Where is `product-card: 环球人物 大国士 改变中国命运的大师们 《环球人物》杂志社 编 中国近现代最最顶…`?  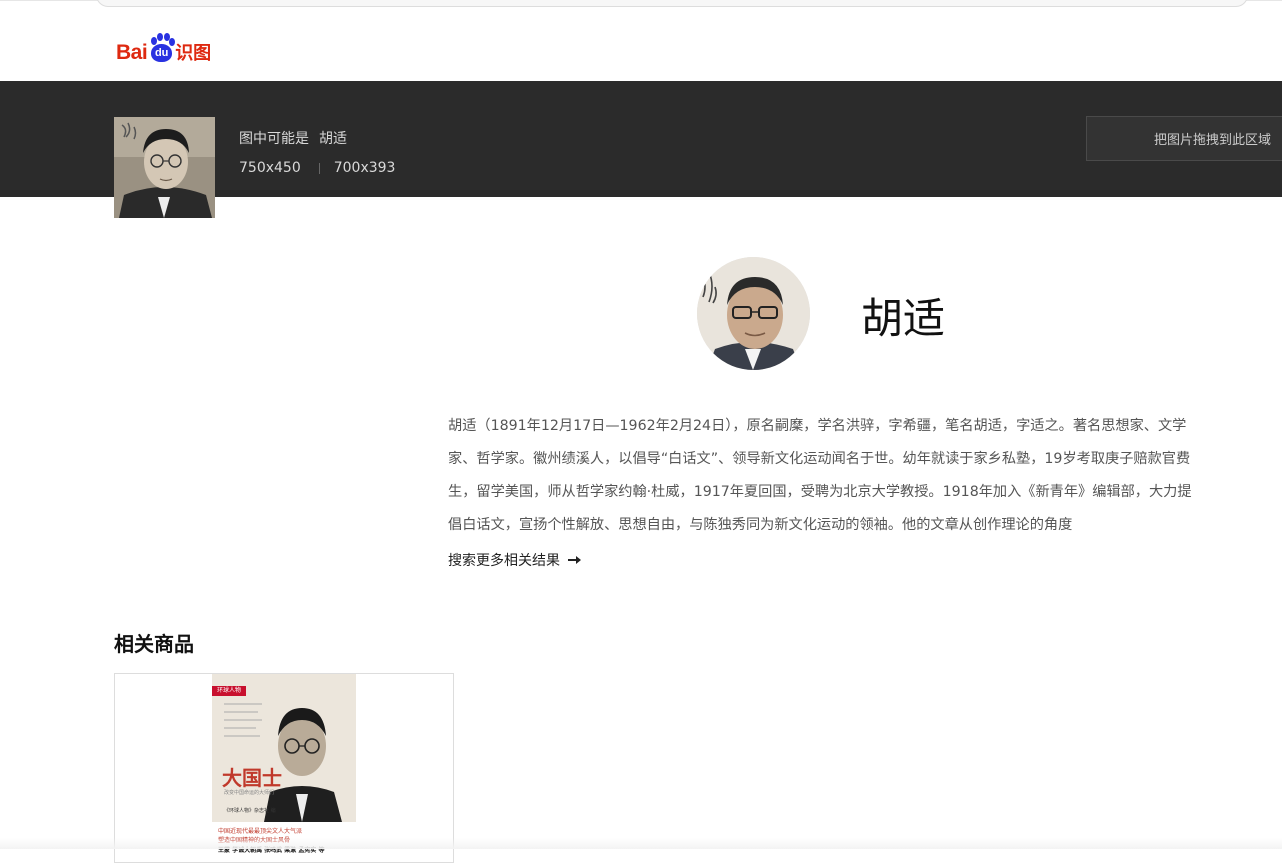
product-card: 环球人物 大国士 改变中国命运的大师们 《环球人物》杂志社 编 中国近现代最最顶… is located at coordinates (284, 768).